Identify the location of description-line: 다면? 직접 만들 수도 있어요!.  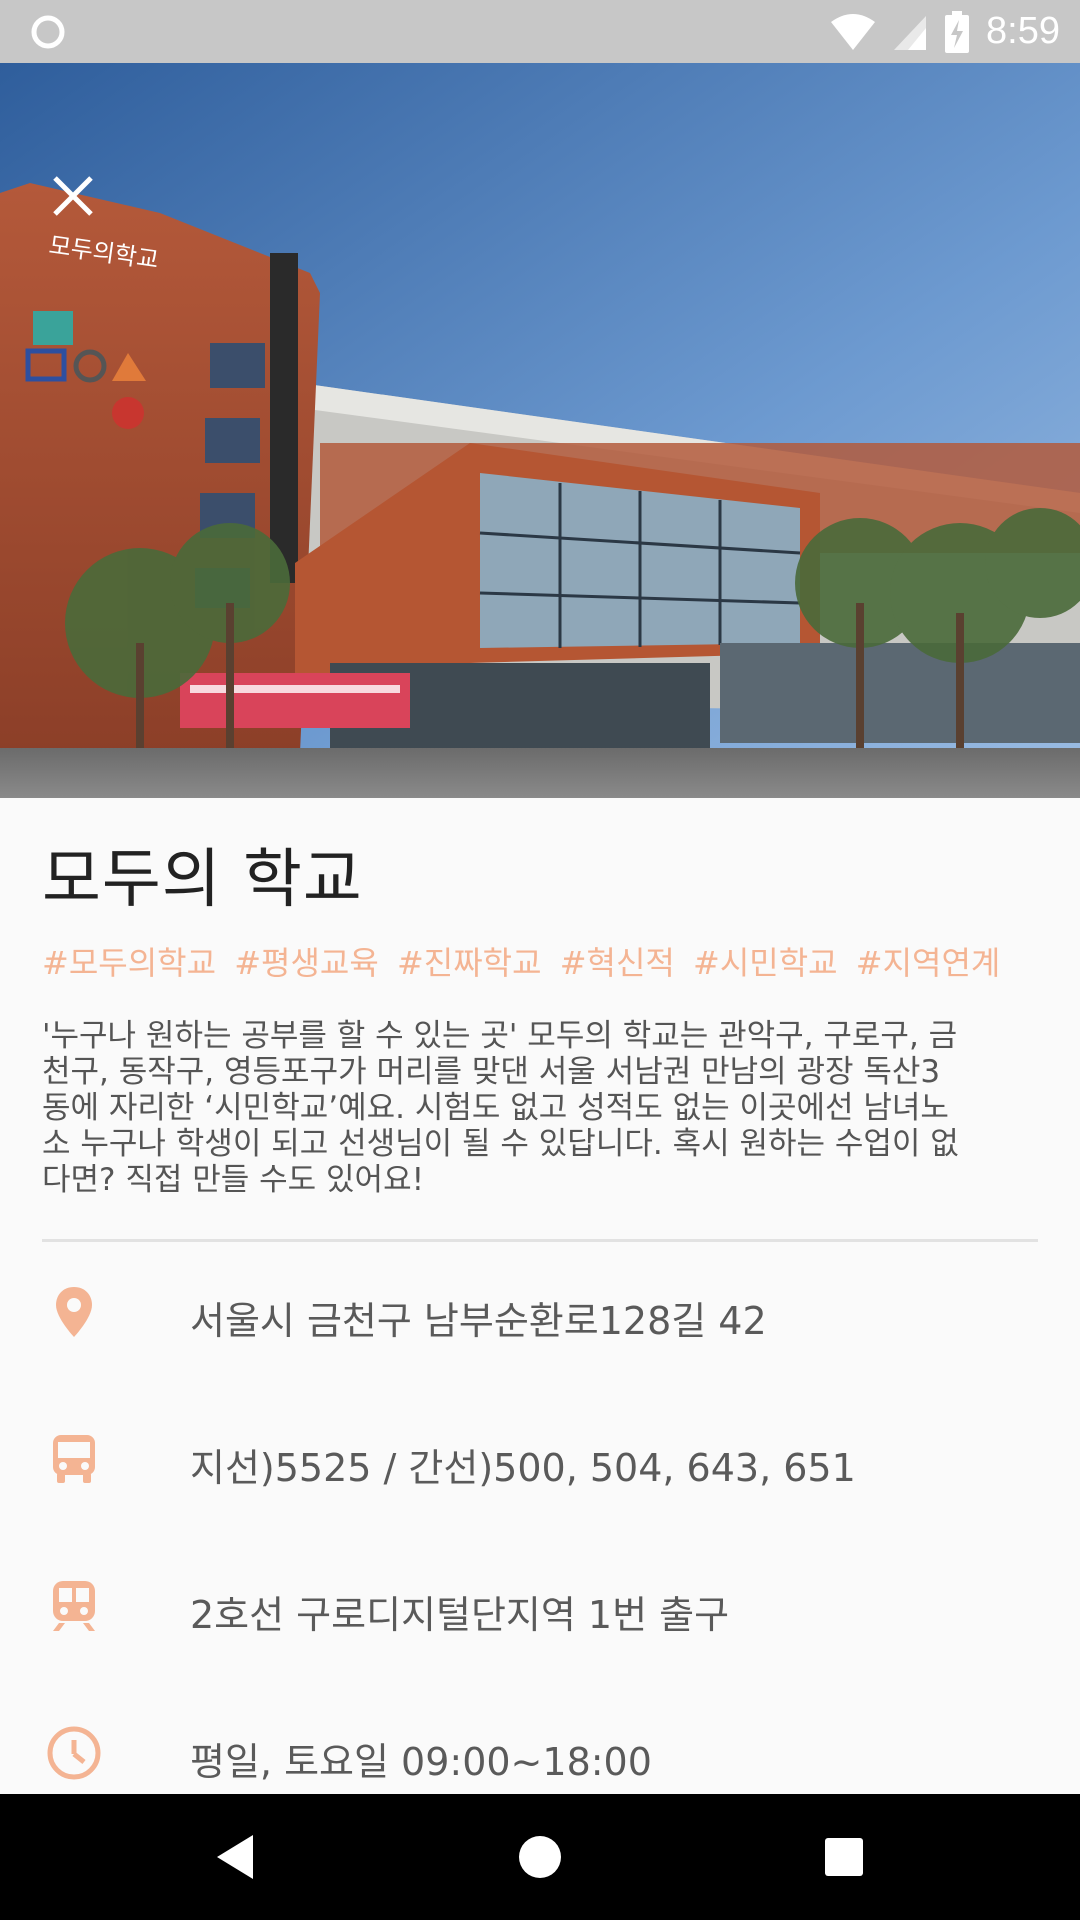
(233, 1180).